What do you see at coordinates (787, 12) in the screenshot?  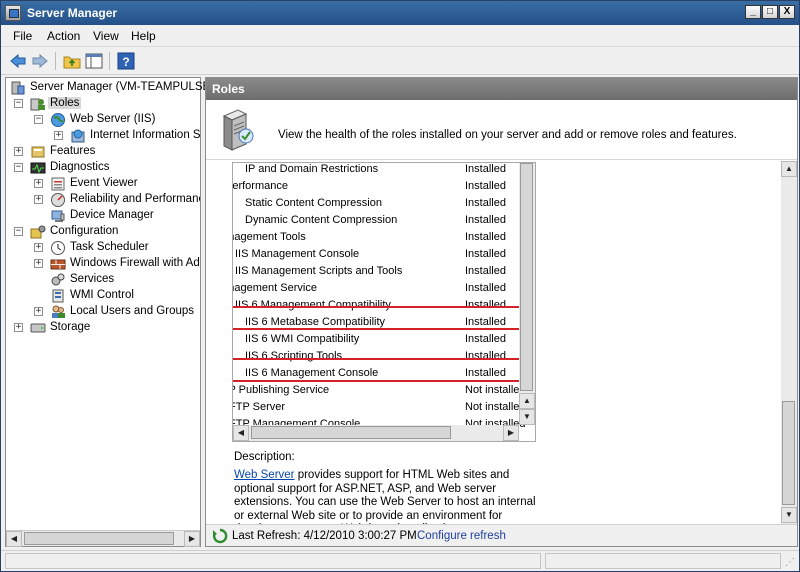 I see `close-button: X` at bounding box center [787, 12].